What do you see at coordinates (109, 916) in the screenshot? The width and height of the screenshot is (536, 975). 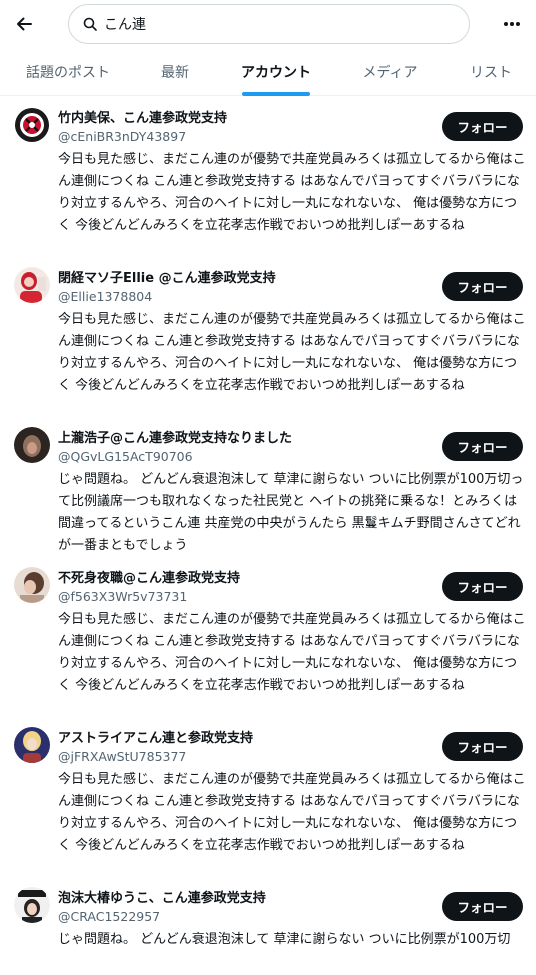 I see `account-handle: @CRAC1522957` at bounding box center [109, 916].